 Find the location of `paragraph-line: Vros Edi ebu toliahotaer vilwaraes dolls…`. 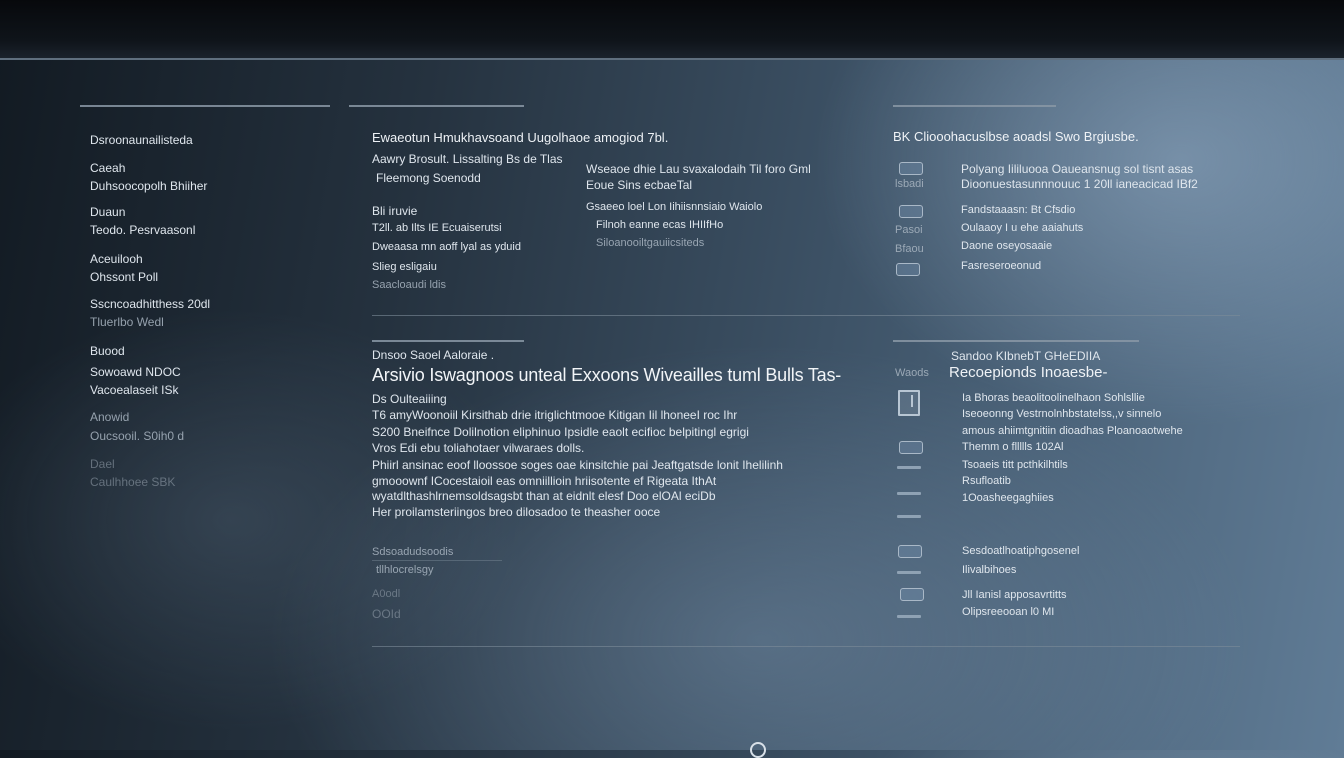

paragraph-line: Vros Edi ebu toliahotaer vilwaraes dolls… is located at coordinates (478, 448).